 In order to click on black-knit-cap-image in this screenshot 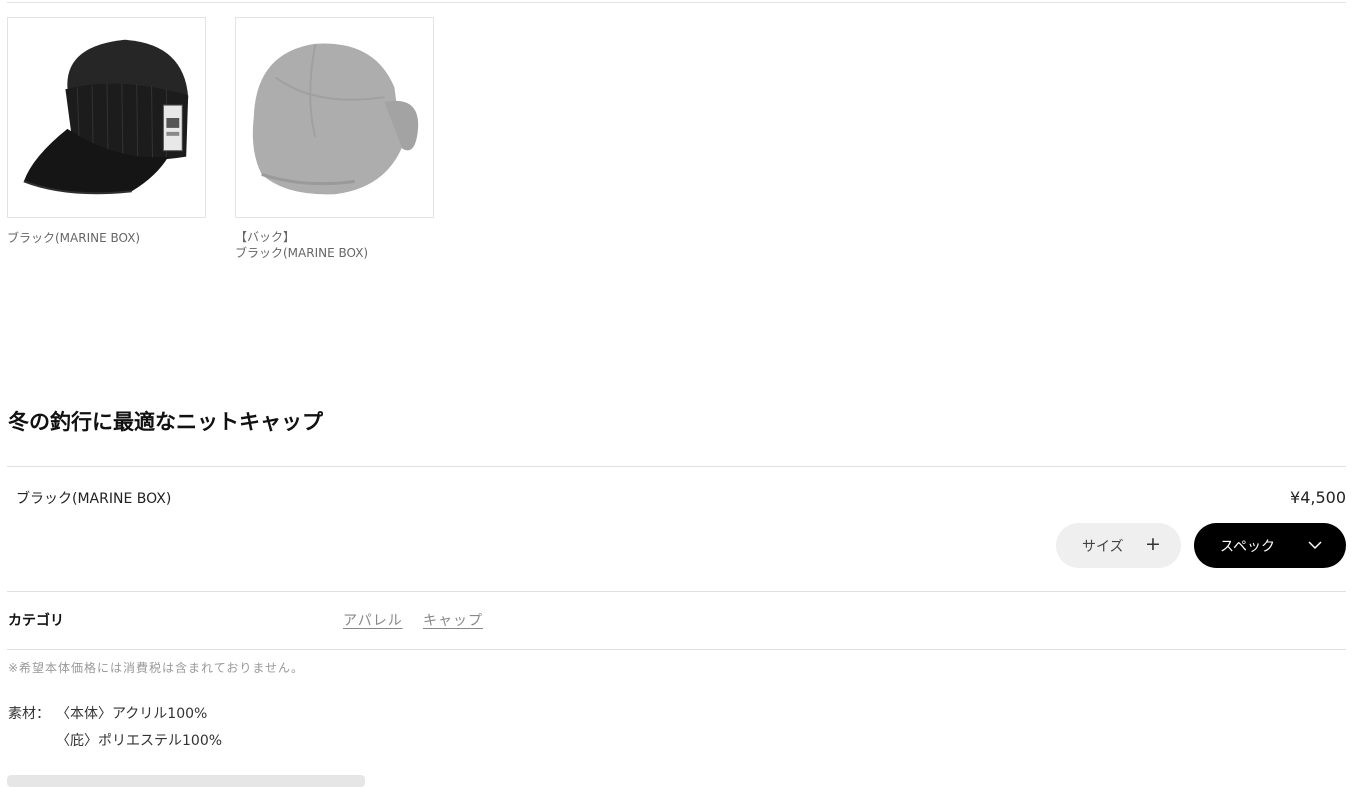, I will do `click(106, 117)`.